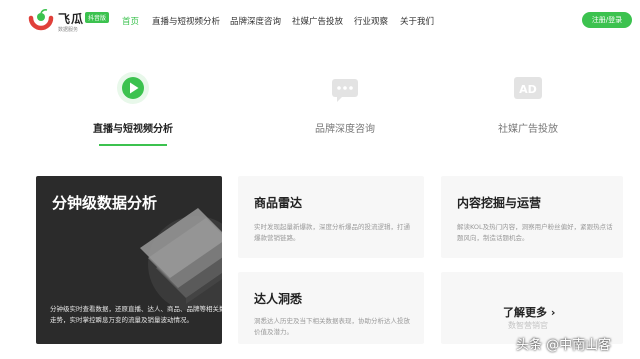 The image size is (640, 359). What do you see at coordinates (564, 345) in the screenshot?
I see `watermark-toutiao: 头条 @中南山客` at bounding box center [564, 345].